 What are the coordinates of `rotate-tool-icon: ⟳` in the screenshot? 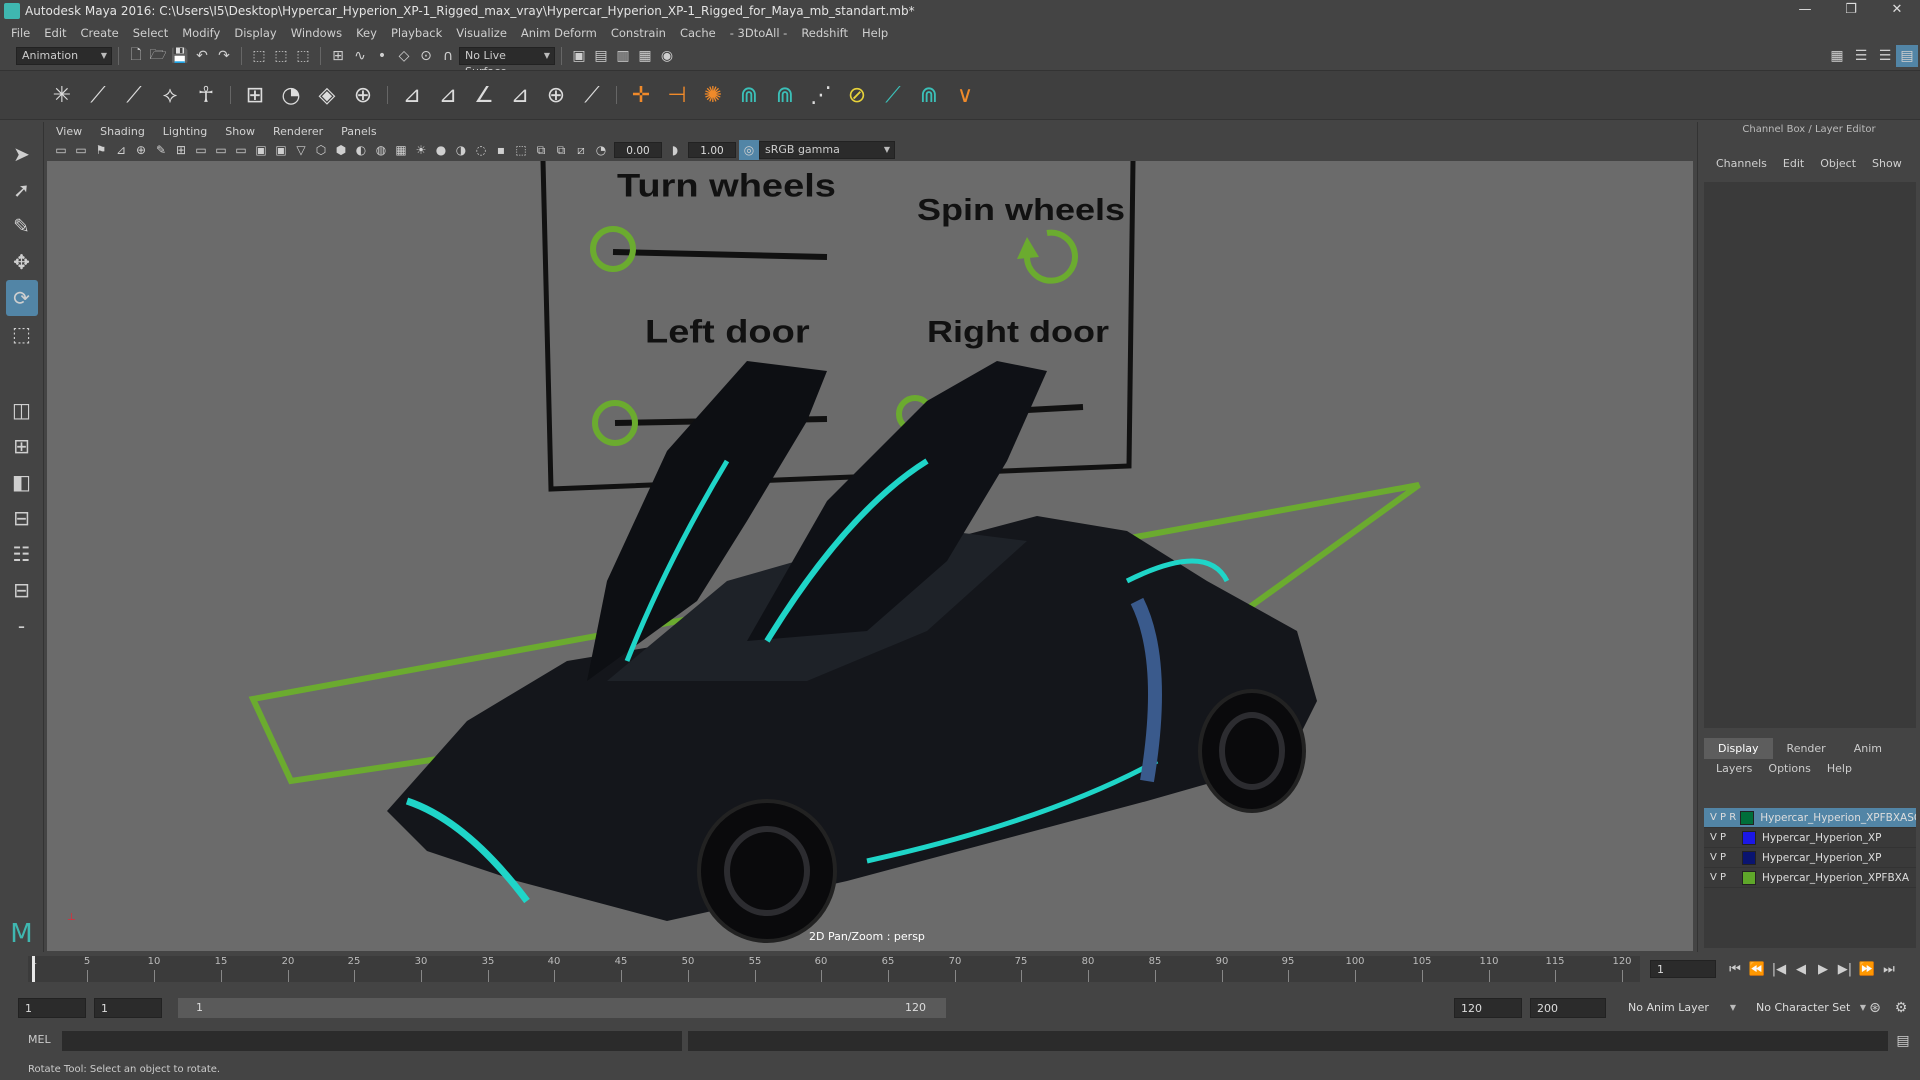 It's located at (21, 298).